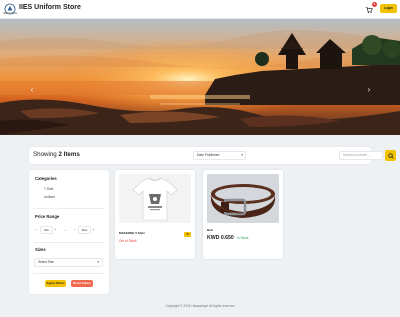 The height and width of the screenshot is (317, 400). What do you see at coordinates (40, 249) in the screenshot?
I see `sizes-title: Sizes` at bounding box center [40, 249].